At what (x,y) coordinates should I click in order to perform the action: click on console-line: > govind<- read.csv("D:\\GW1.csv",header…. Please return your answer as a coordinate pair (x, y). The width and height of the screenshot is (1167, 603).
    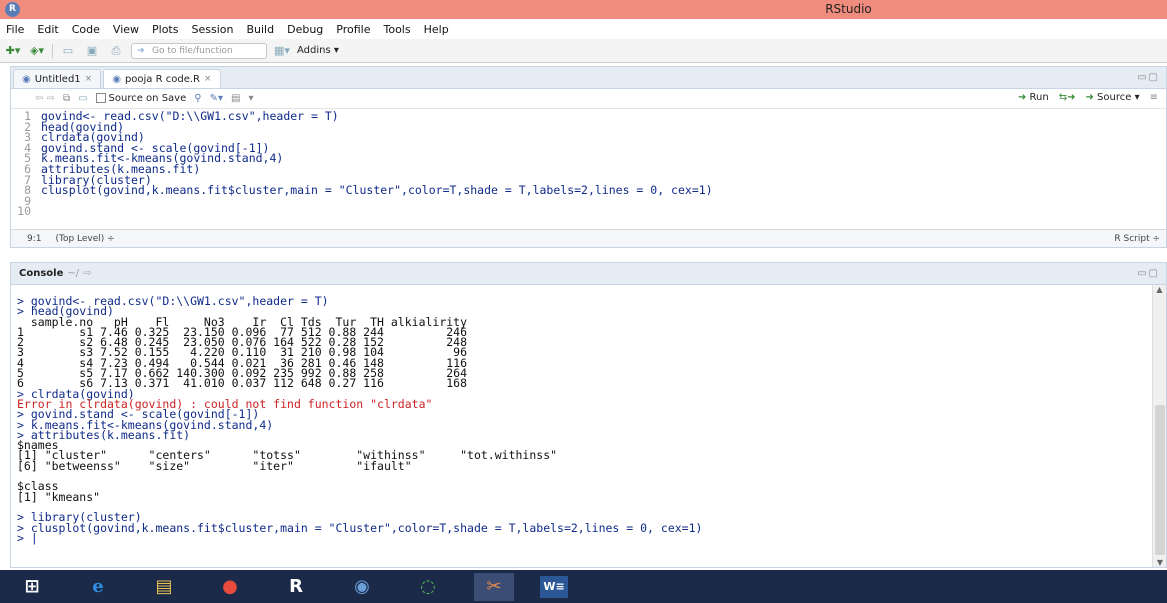
    Looking at the image, I should click on (173, 301).